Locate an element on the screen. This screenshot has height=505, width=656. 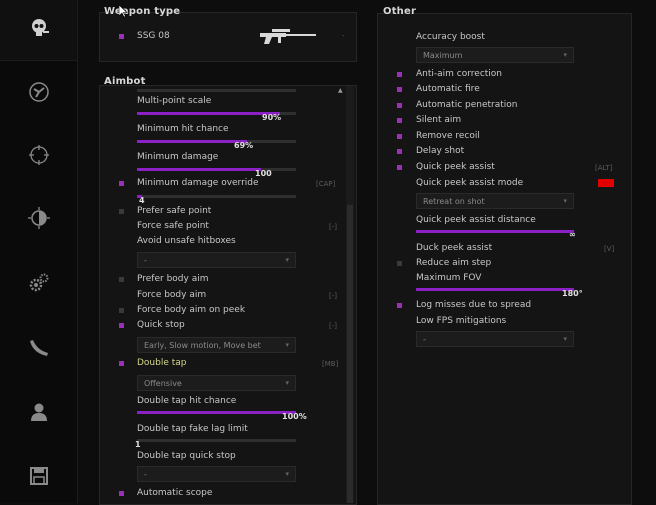
quick-peek-mode-dropdown: Retreat on shot ▾ is located at coordinates (495, 201).